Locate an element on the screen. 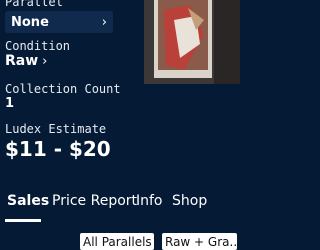 Image resolution: width=320 pixels, height=250 pixels. condition-value: Raw is located at coordinates (22, 61).